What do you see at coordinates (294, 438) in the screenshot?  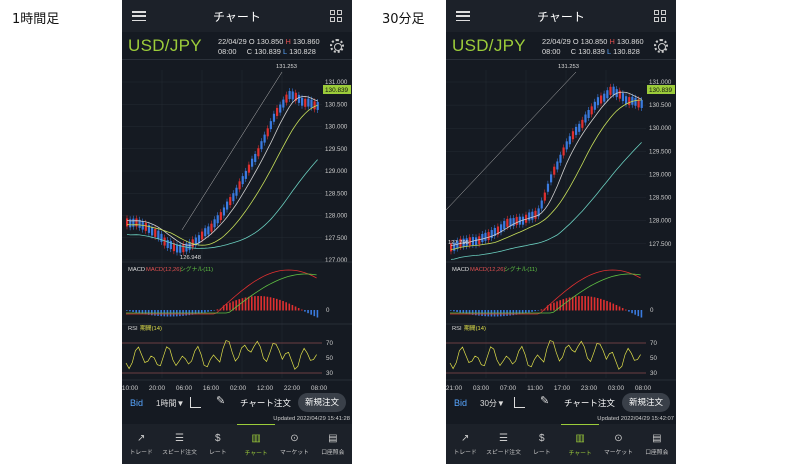 I see `market-icon: ⊙` at bounding box center [294, 438].